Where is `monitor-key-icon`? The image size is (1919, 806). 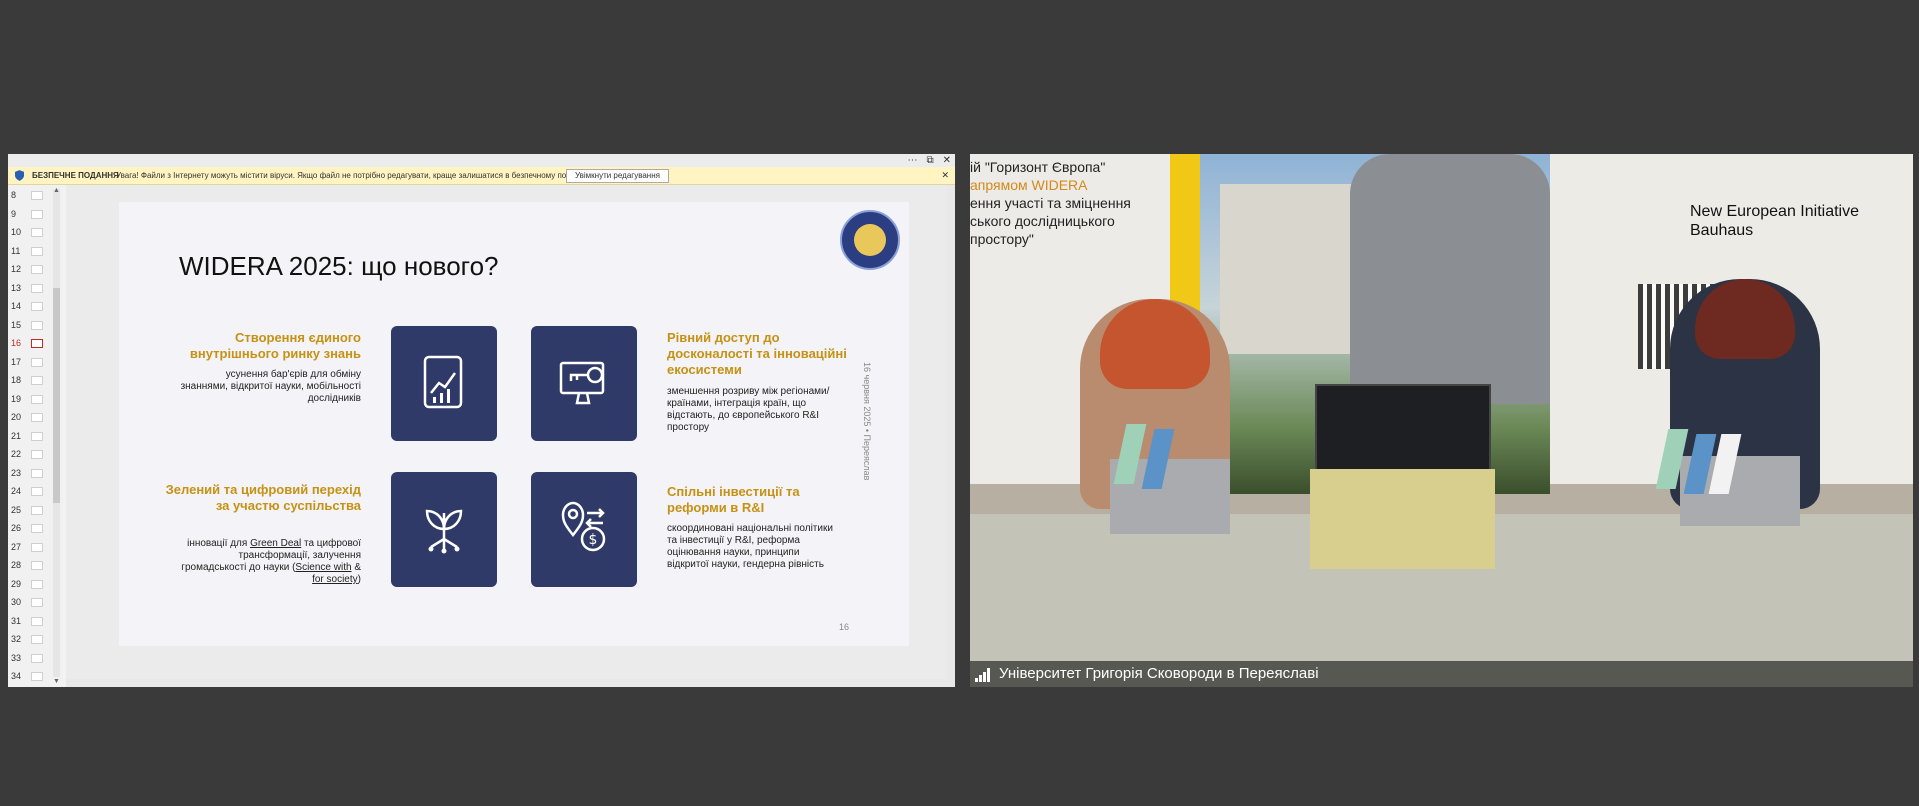 monitor-key-icon is located at coordinates (582, 383).